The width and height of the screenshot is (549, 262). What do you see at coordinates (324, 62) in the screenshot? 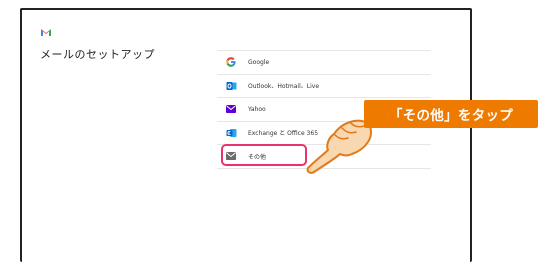
I see `provider-google: Google` at bounding box center [324, 62].